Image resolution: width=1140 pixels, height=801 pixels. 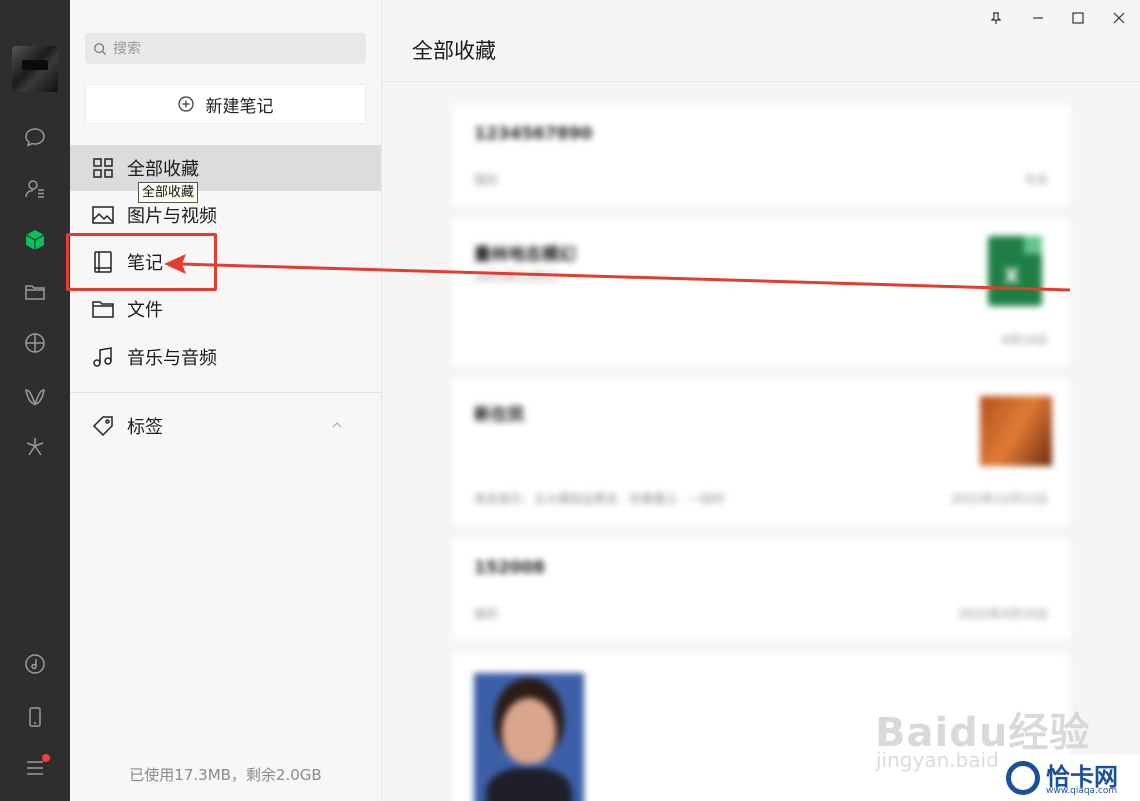 I want to click on pin-icon, so click(x=996, y=18).